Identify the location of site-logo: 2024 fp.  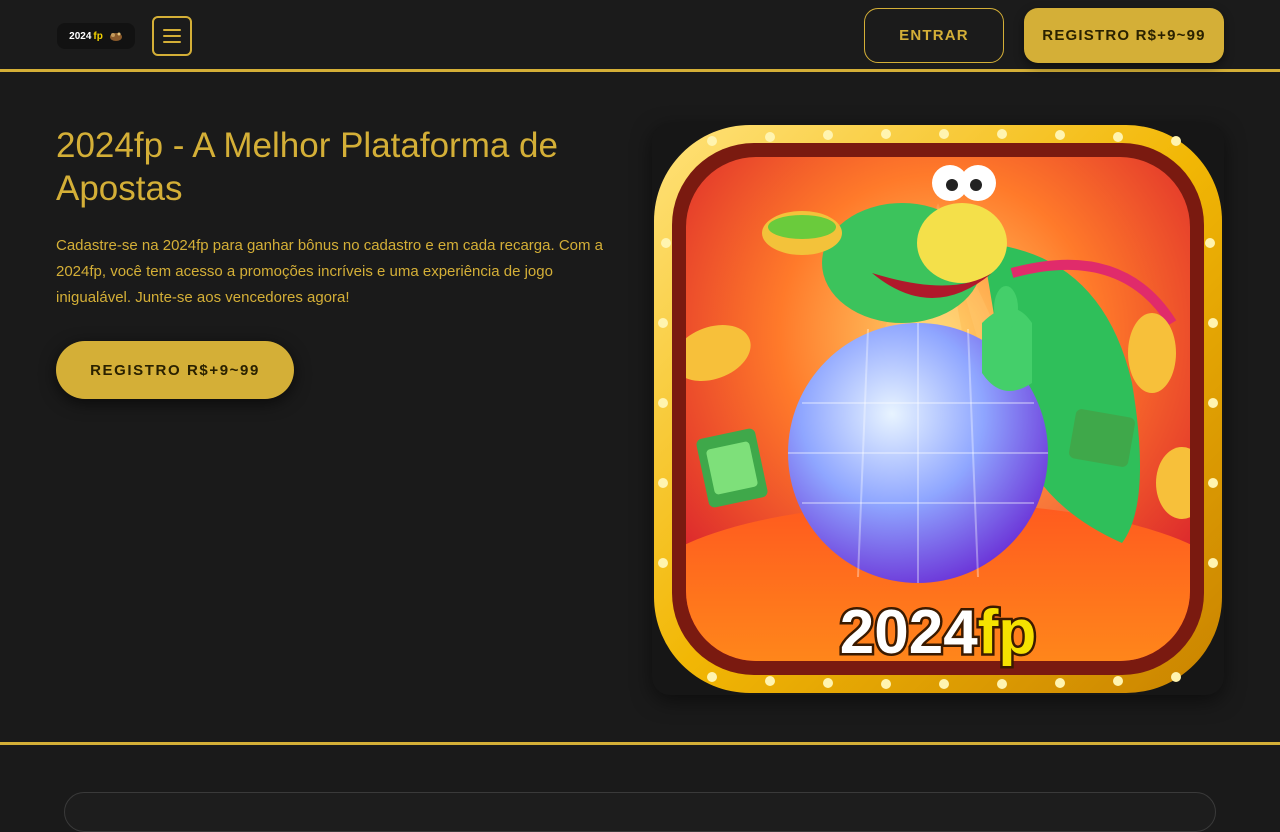
(96, 36).